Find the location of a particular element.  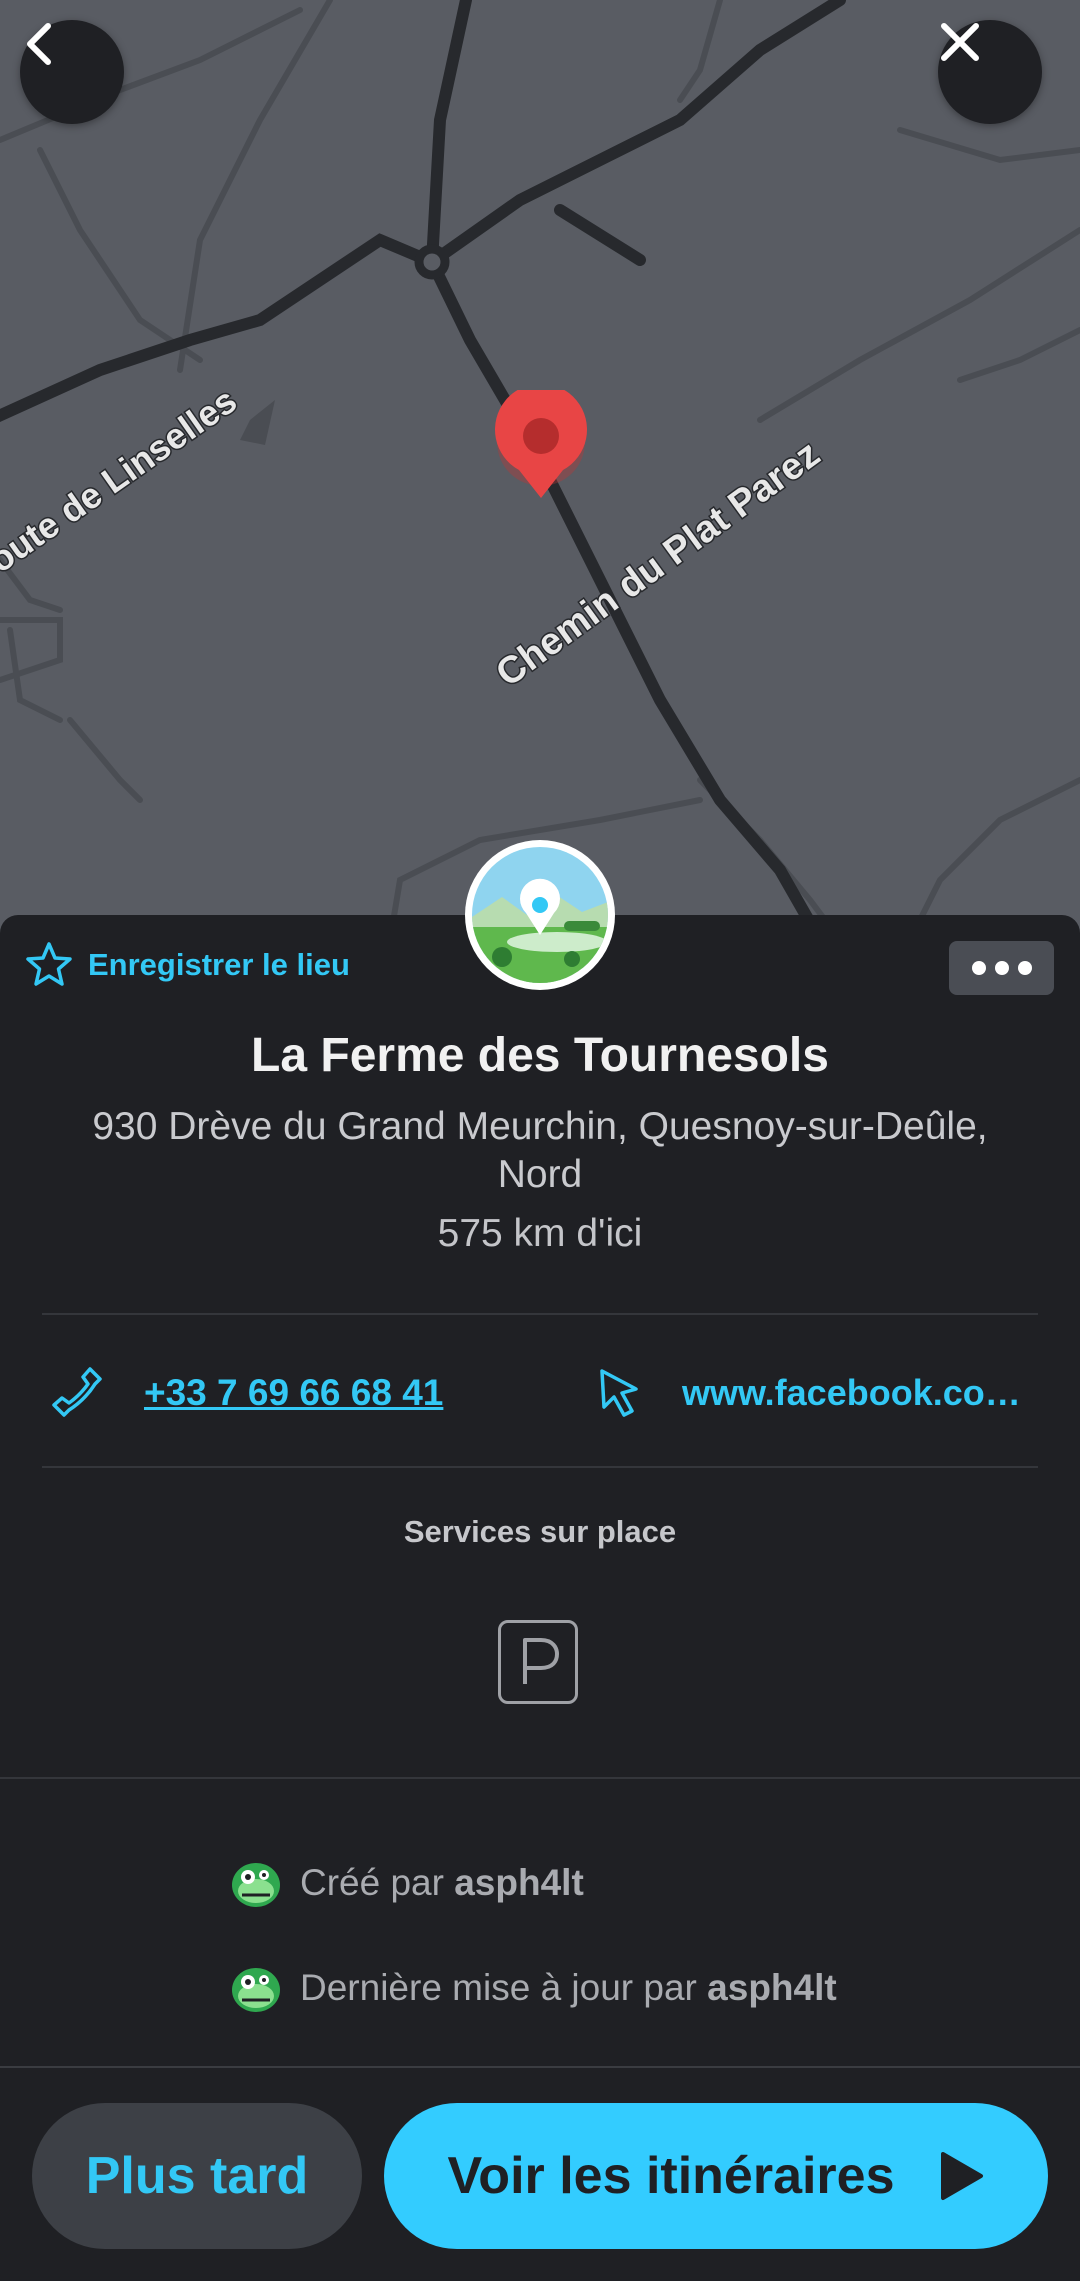

created-by-user: asph4lt is located at coordinates (519, 1882).